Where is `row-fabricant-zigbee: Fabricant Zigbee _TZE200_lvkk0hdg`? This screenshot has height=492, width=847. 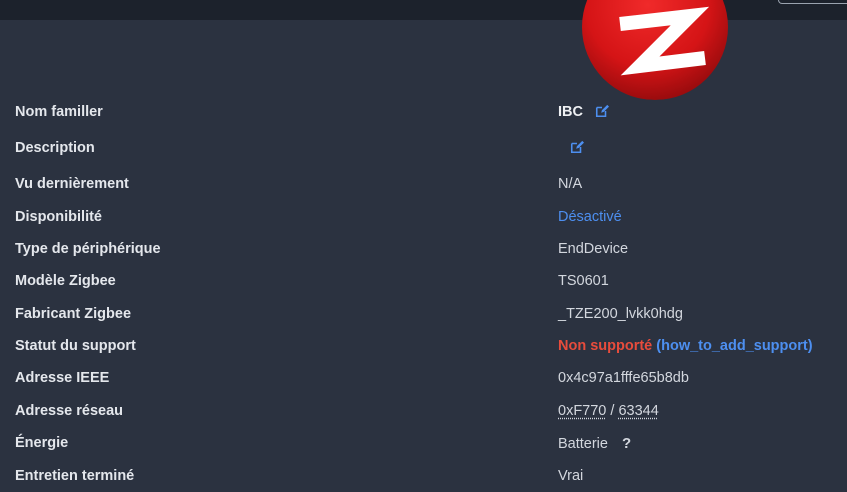
row-fabricant-zigbee: Fabricant Zigbee _TZE200_lvkk0hdg is located at coordinates (423, 314).